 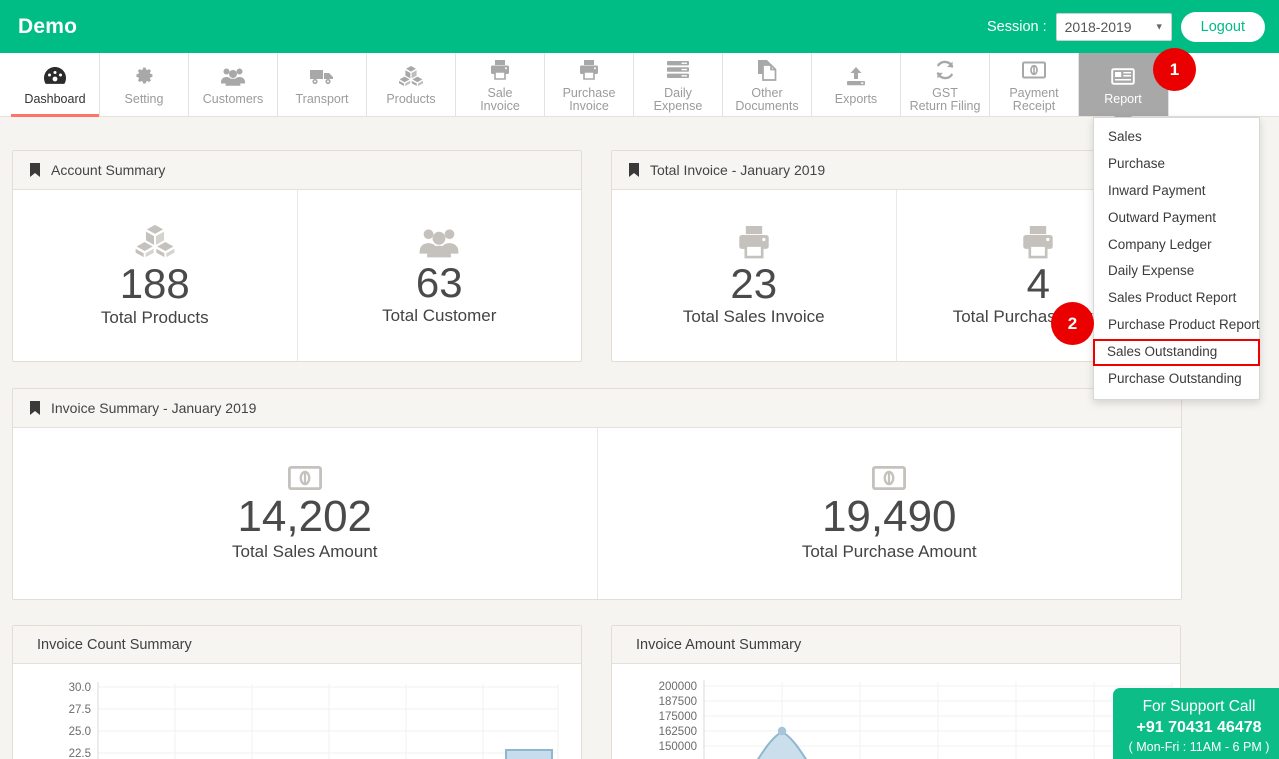 I want to click on nav-item-daily-expense: Daily Expense, so click(x=678, y=84).